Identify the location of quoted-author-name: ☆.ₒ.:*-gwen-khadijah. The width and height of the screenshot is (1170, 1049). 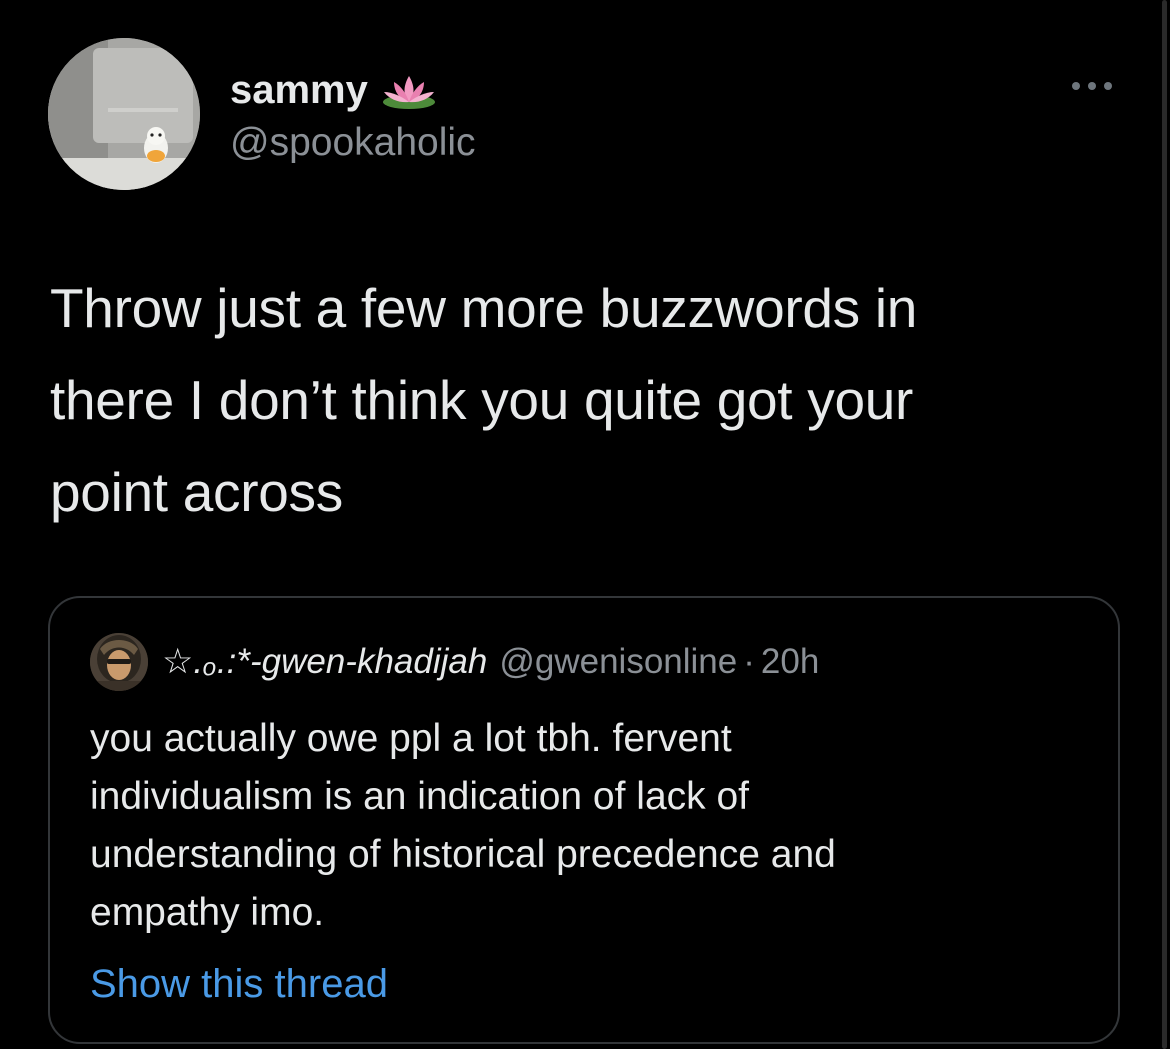
(324, 662).